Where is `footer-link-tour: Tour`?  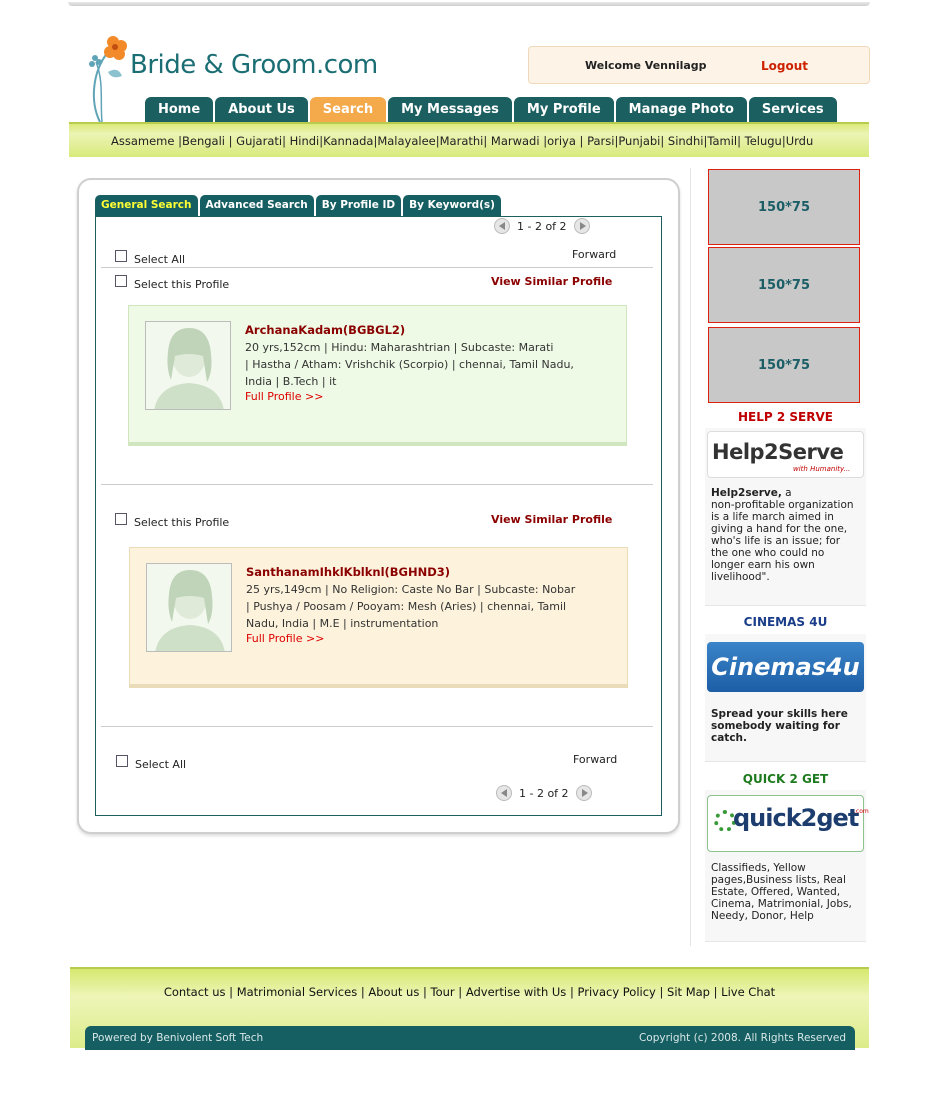
footer-link-tour: Tour is located at coordinates (443, 992).